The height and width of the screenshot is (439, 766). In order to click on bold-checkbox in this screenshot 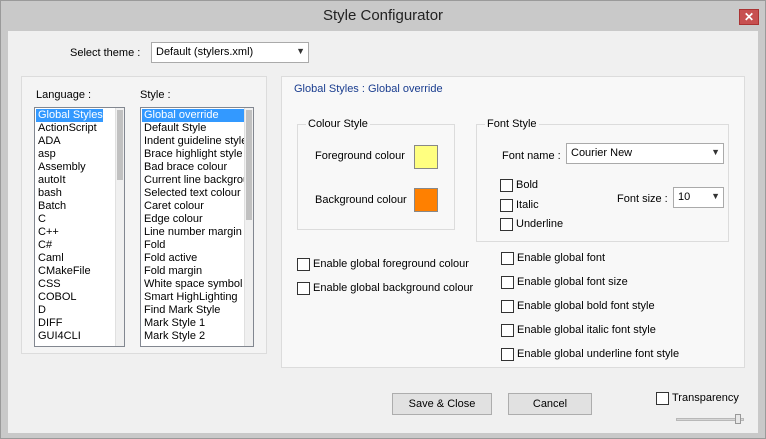, I will do `click(506, 185)`.